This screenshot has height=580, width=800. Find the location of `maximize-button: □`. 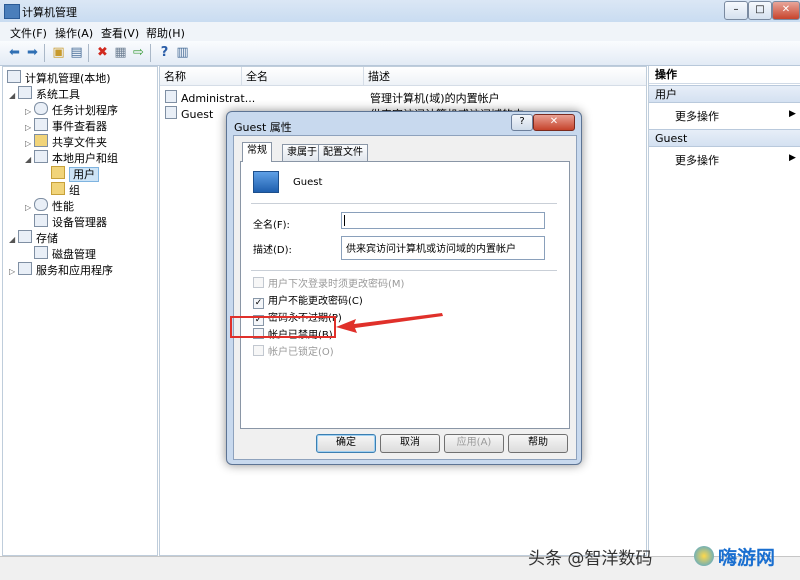

maximize-button: □ is located at coordinates (760, 10).